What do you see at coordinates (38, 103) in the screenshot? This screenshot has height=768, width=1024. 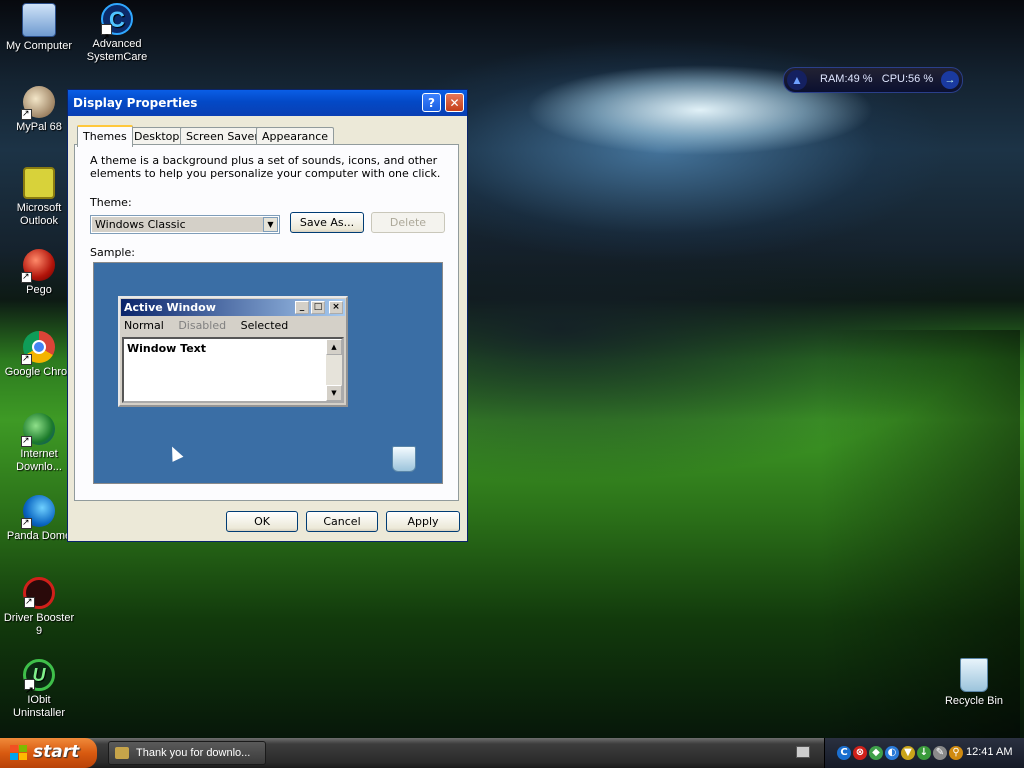 I see `mypal-icon` at bounding box center [38, 103].